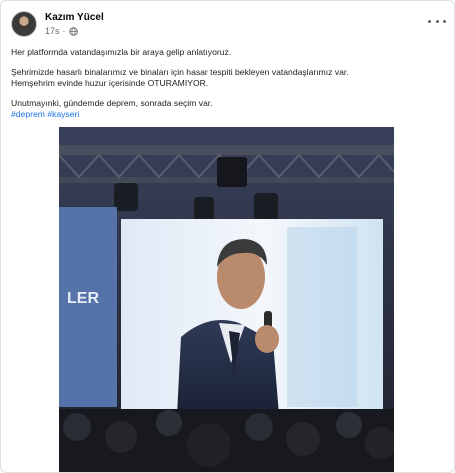  I want to click on post-meta: 17s ·, so click(61, 31).